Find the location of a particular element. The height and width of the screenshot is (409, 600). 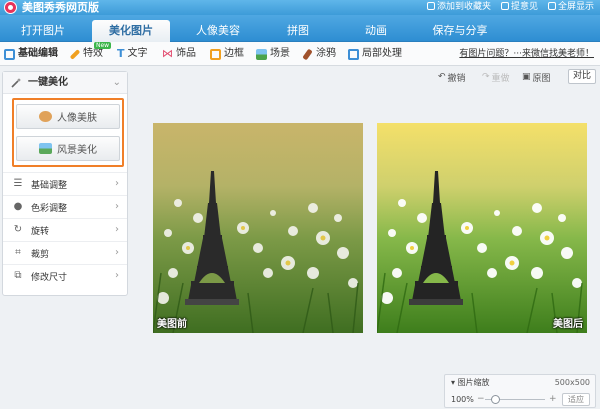

zoom-title: ▾ 图片缩放 is located at coordinates (470, 383).